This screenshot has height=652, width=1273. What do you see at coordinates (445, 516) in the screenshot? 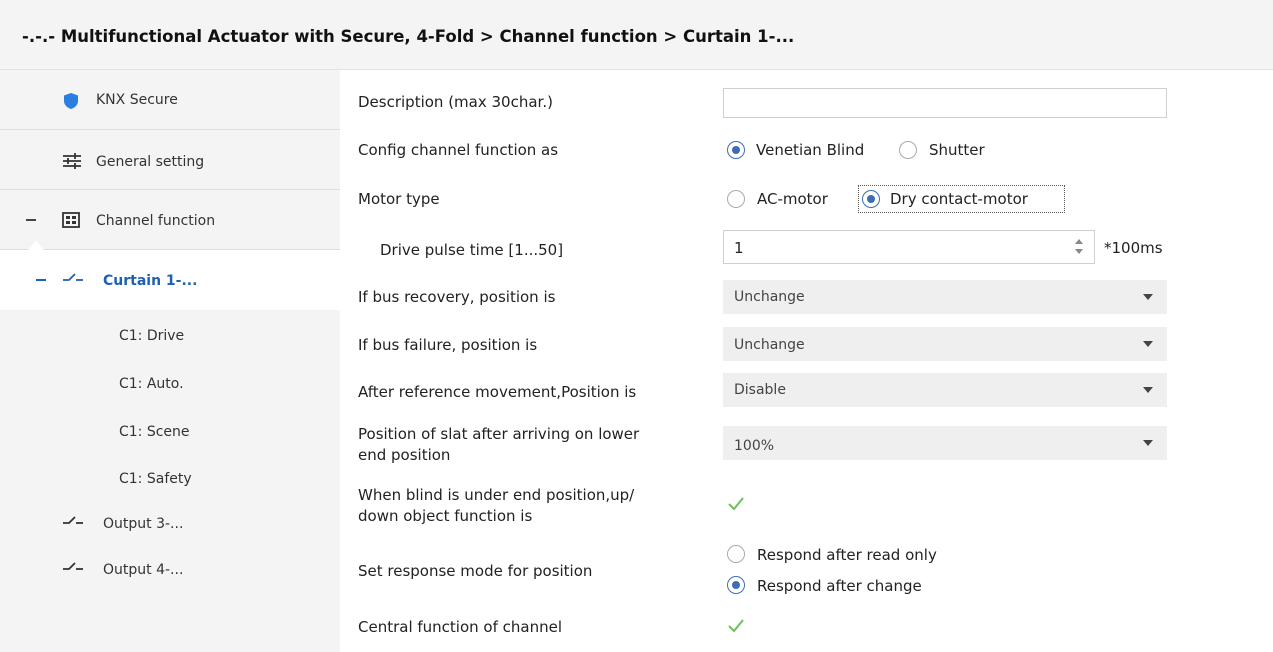
I see `blind-under-end-label-line2: down object function is` at bounding box center [445, 516].